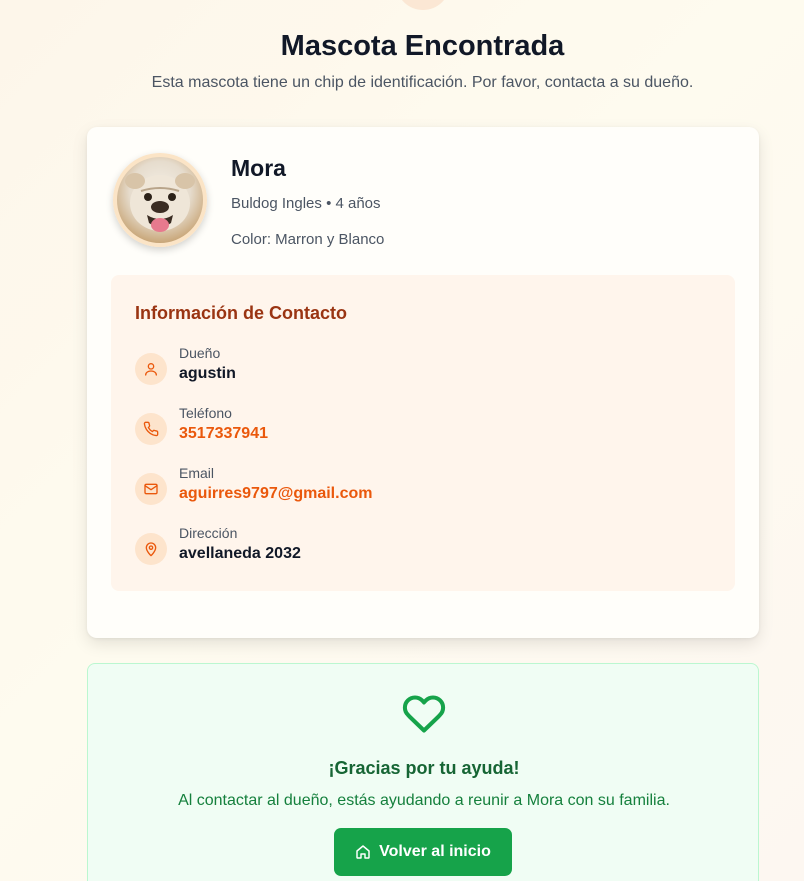 The image size is (804, 881). I want to click on user-icon, so click(151, 369).